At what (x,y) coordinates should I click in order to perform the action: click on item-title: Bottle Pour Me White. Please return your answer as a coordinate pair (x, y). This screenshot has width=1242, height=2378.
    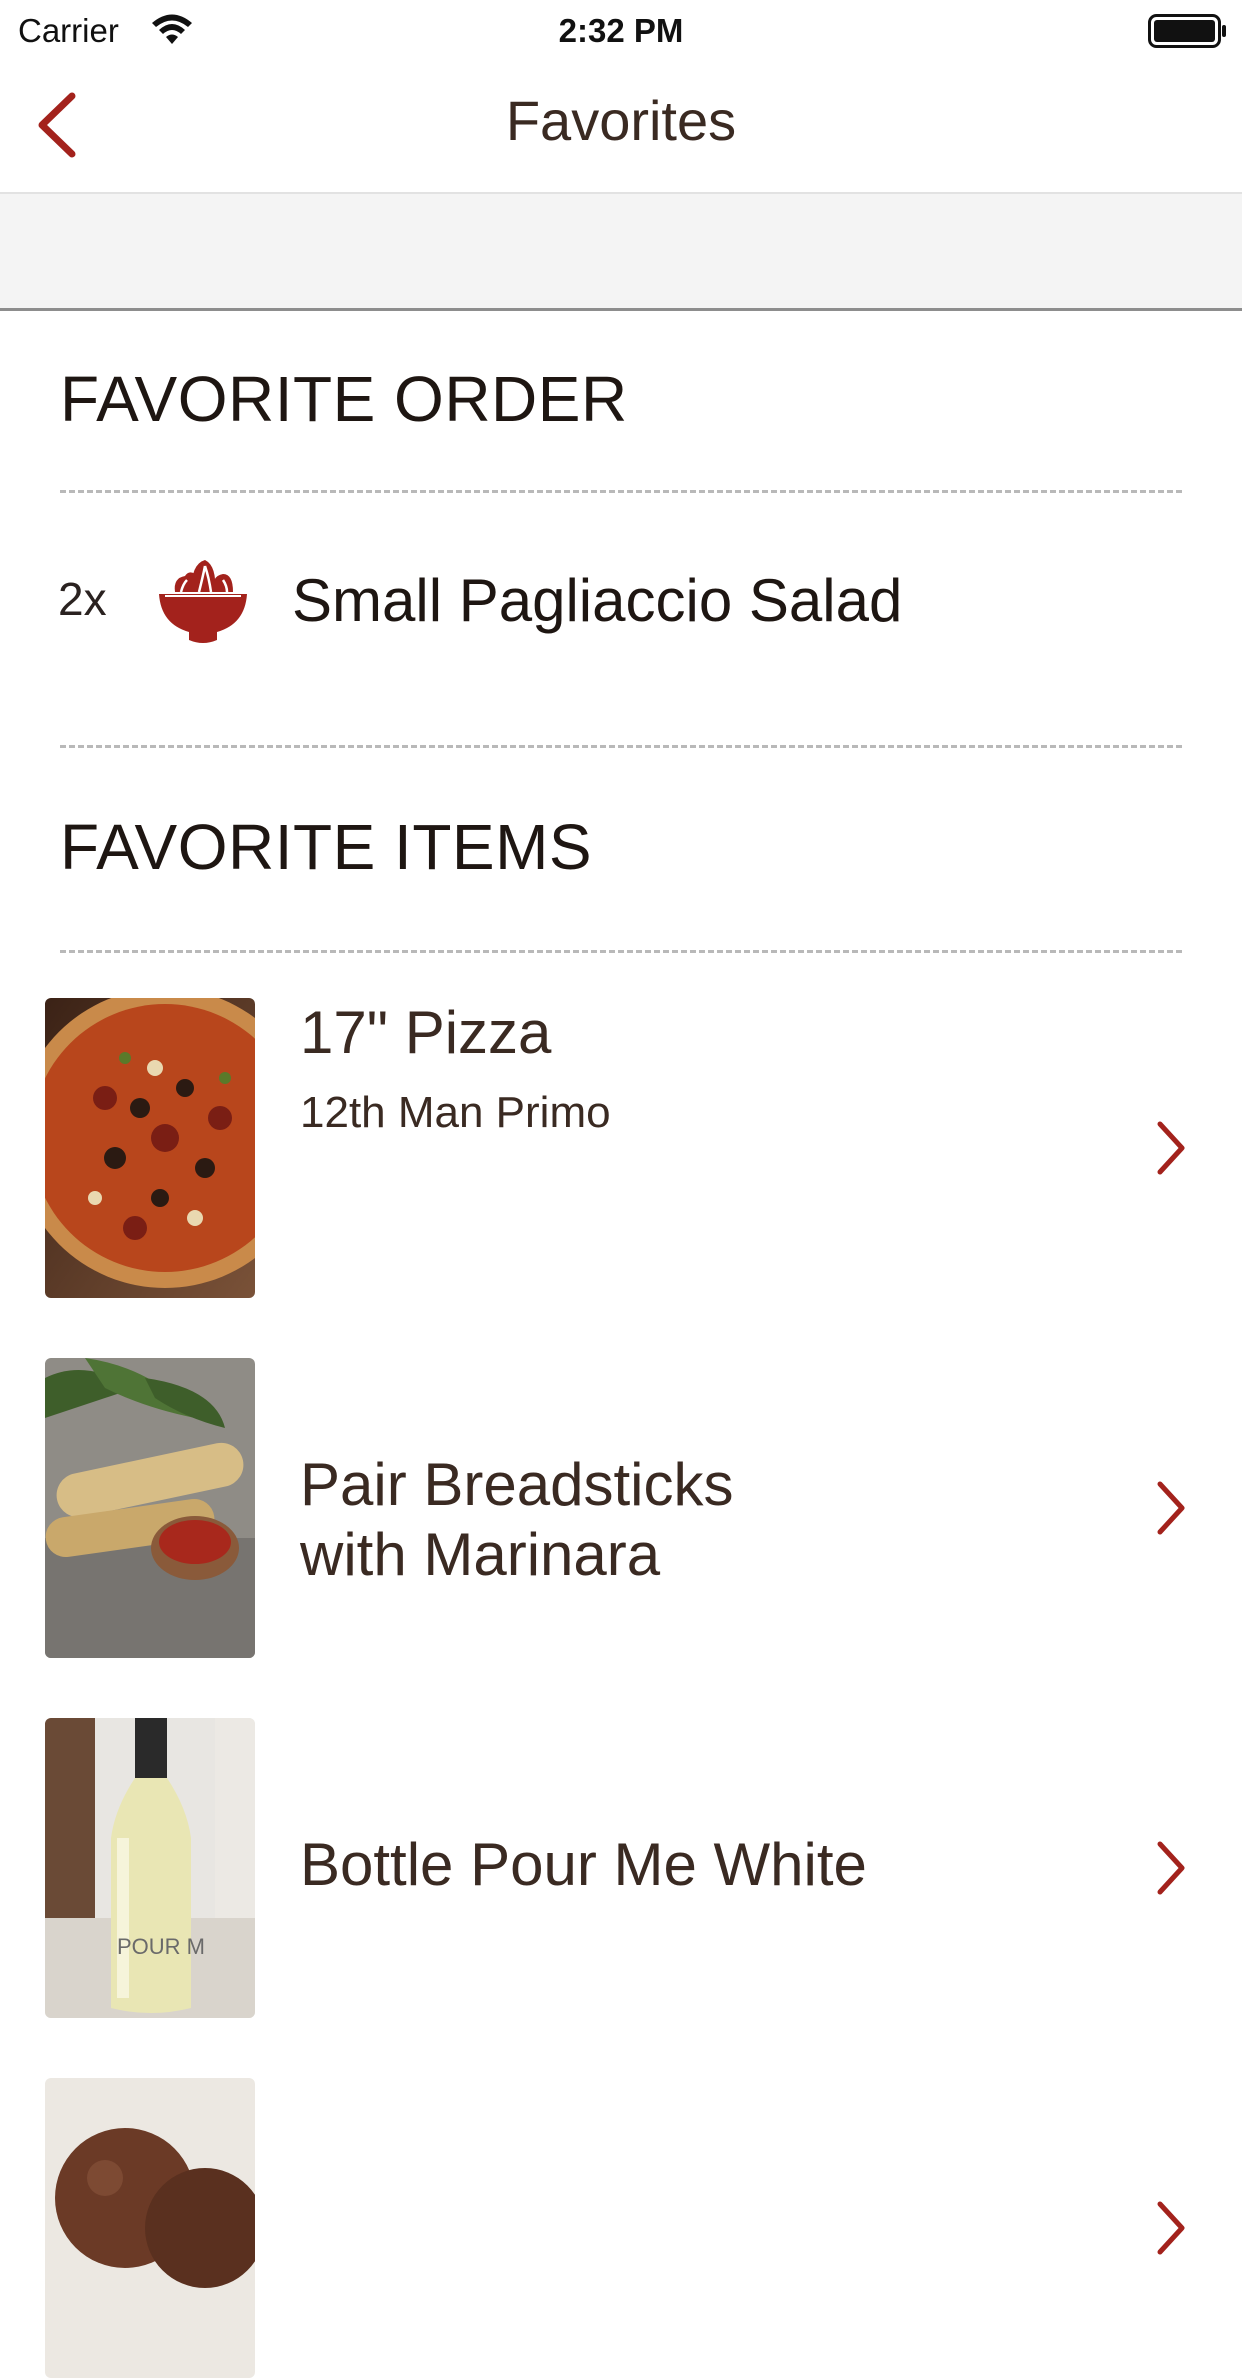
    Looking at the image, I should click on (583, 1864).